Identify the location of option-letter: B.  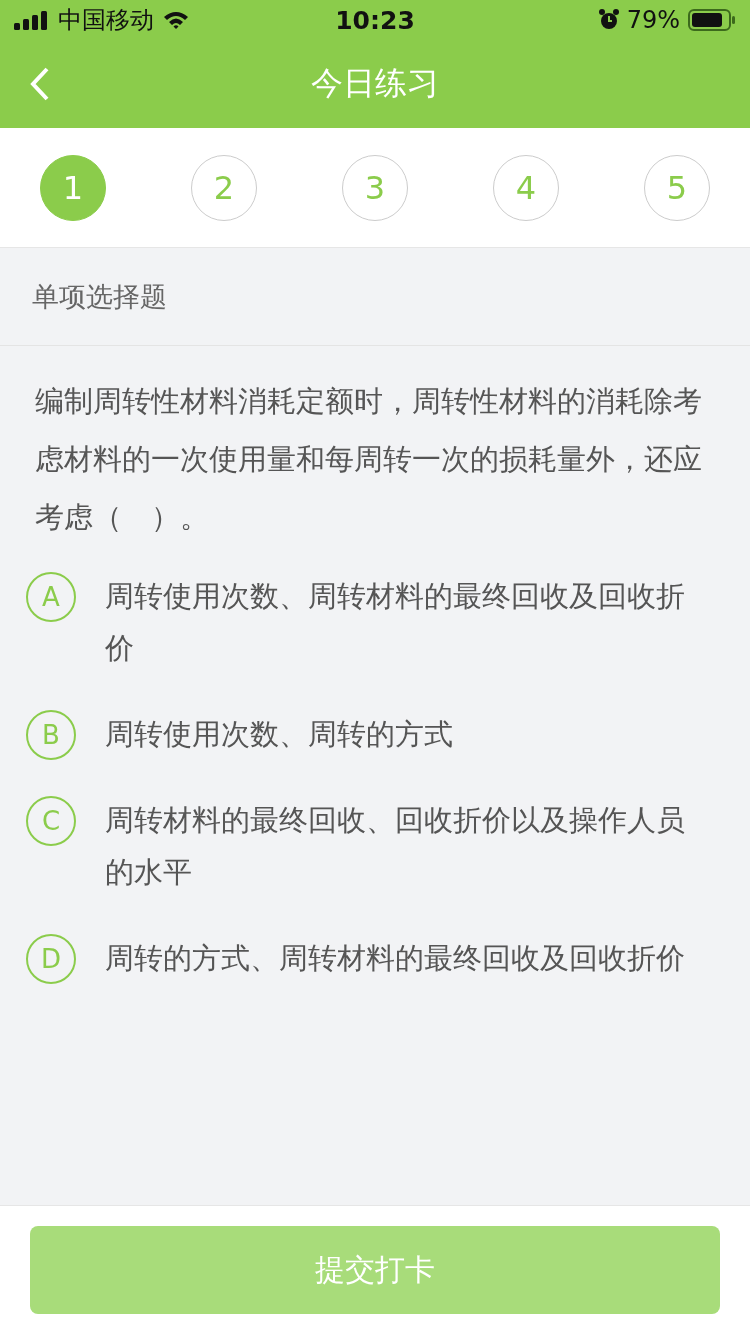
(51, 735).